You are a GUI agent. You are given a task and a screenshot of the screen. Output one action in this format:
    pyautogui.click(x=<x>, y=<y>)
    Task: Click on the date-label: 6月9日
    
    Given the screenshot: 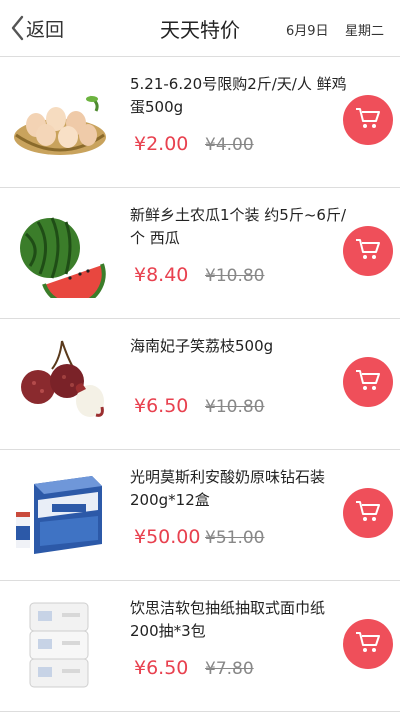 What is the action you would take?
    pyautogui.click(x=307, y=31)
    